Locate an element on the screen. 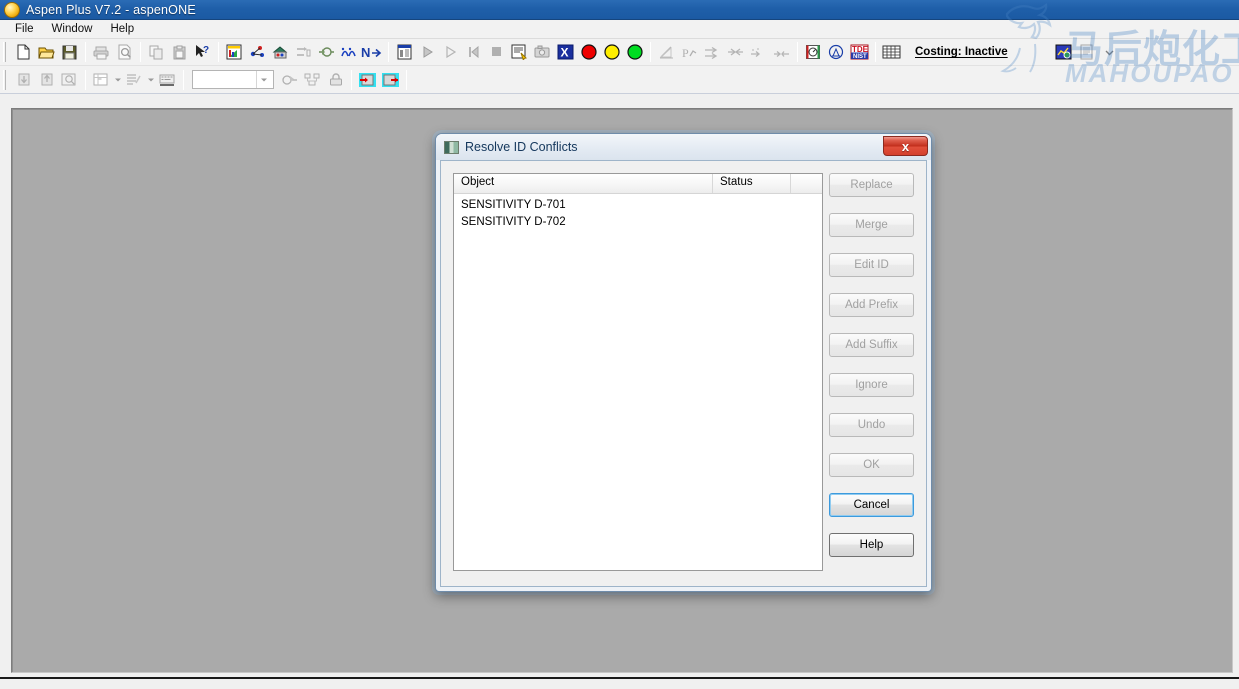 The height and width of the screenshot is (689, 1239). sensitivity-plot-icon is located at coordinates (781, 52).